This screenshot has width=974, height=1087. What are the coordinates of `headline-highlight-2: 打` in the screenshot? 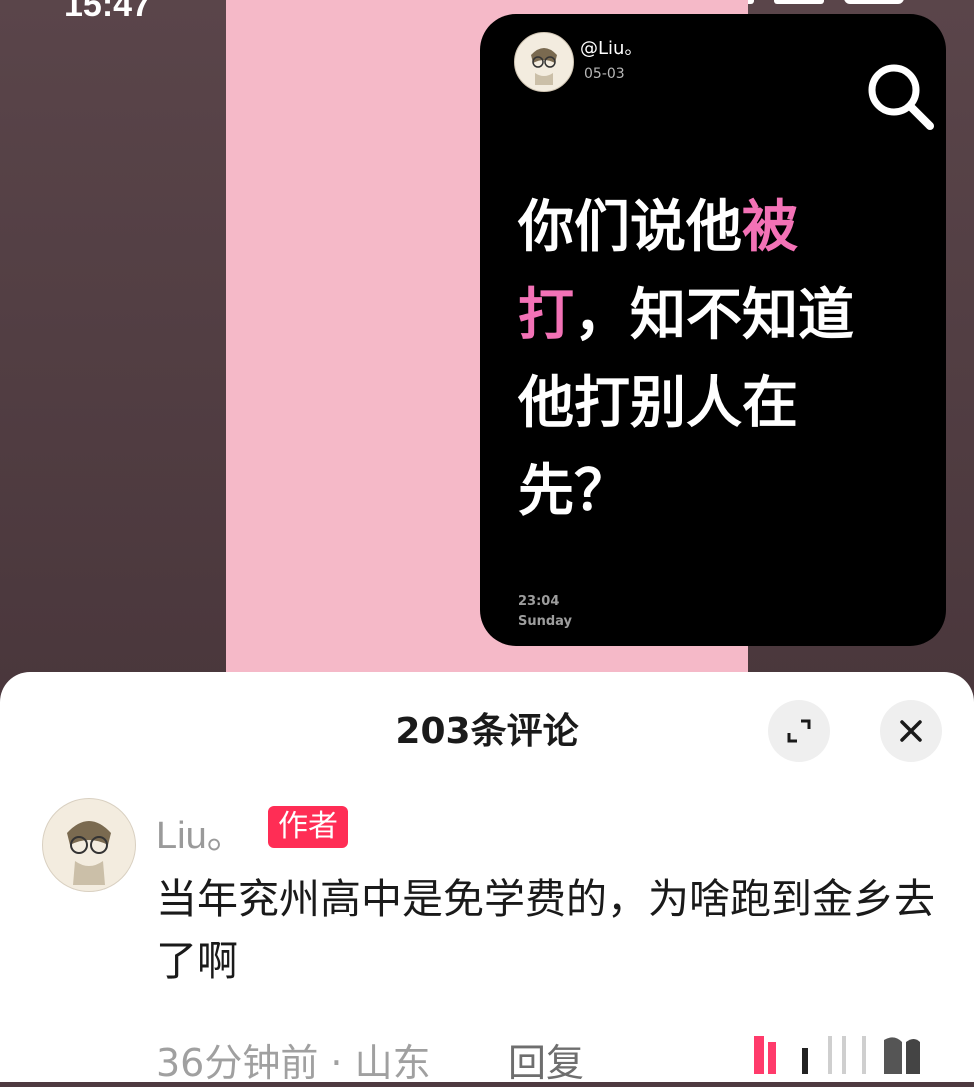 It's located at (546, 315).